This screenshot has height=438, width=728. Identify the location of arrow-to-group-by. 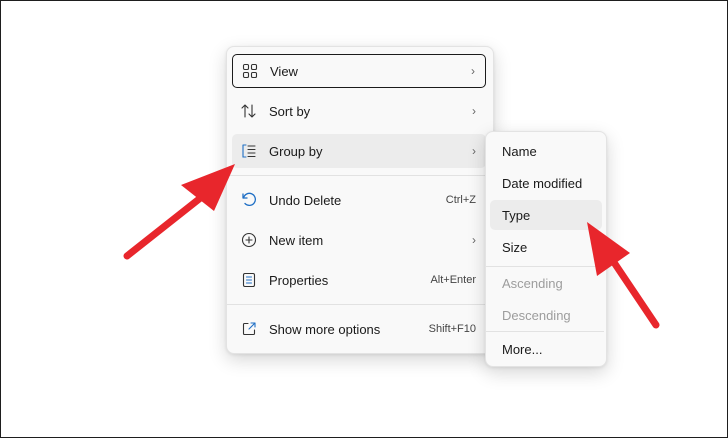
(179, 212).